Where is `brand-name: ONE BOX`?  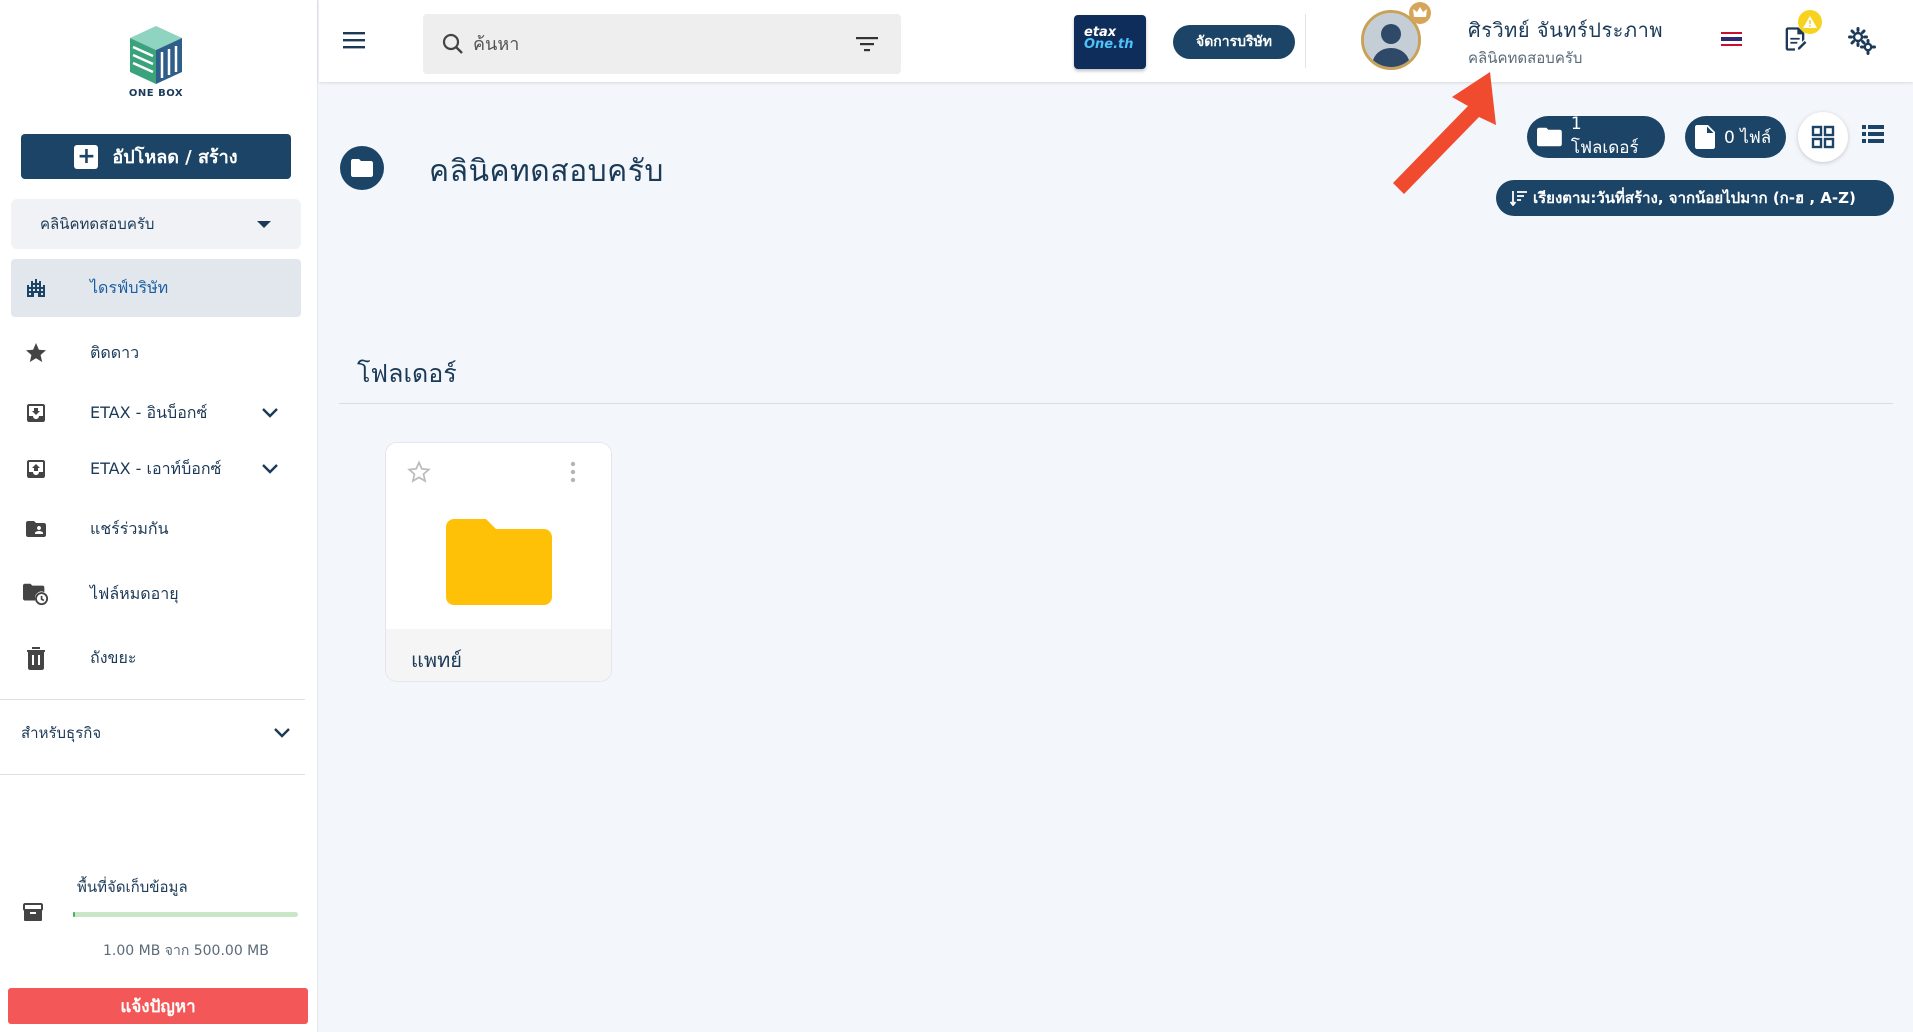 brand-name: ONE BOX is located at coordinates (156, 93).